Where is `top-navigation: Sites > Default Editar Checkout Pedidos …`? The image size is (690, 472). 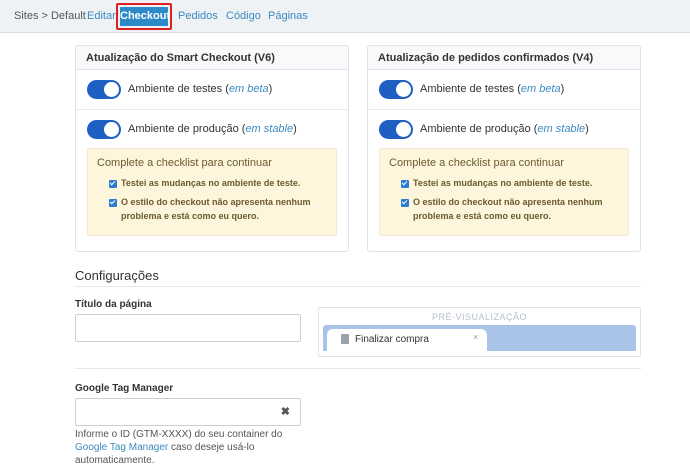 top-navigation: Sites > Default Editar Checkout Pedidos … is located at coordinates (345, 16).